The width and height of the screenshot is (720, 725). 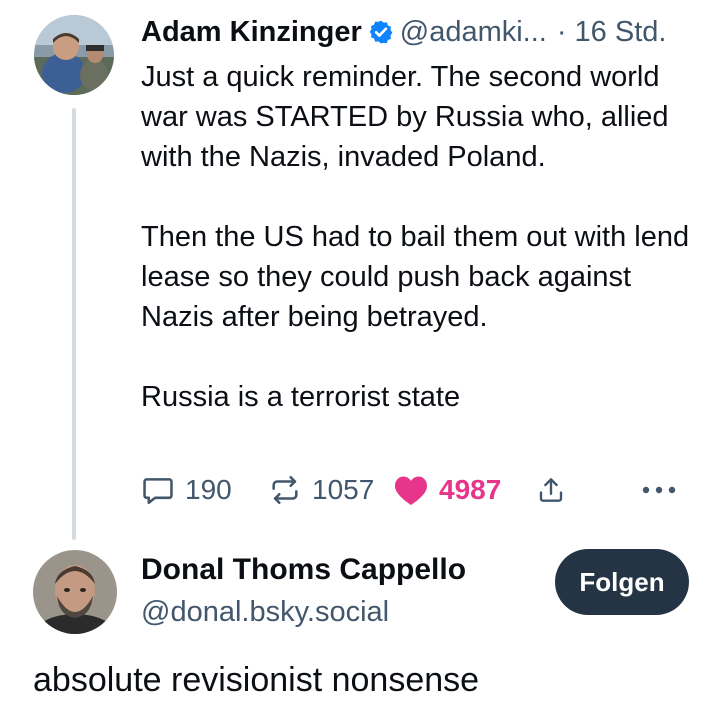 I want to click on more-dots-icon, so click(x=659, y=490).